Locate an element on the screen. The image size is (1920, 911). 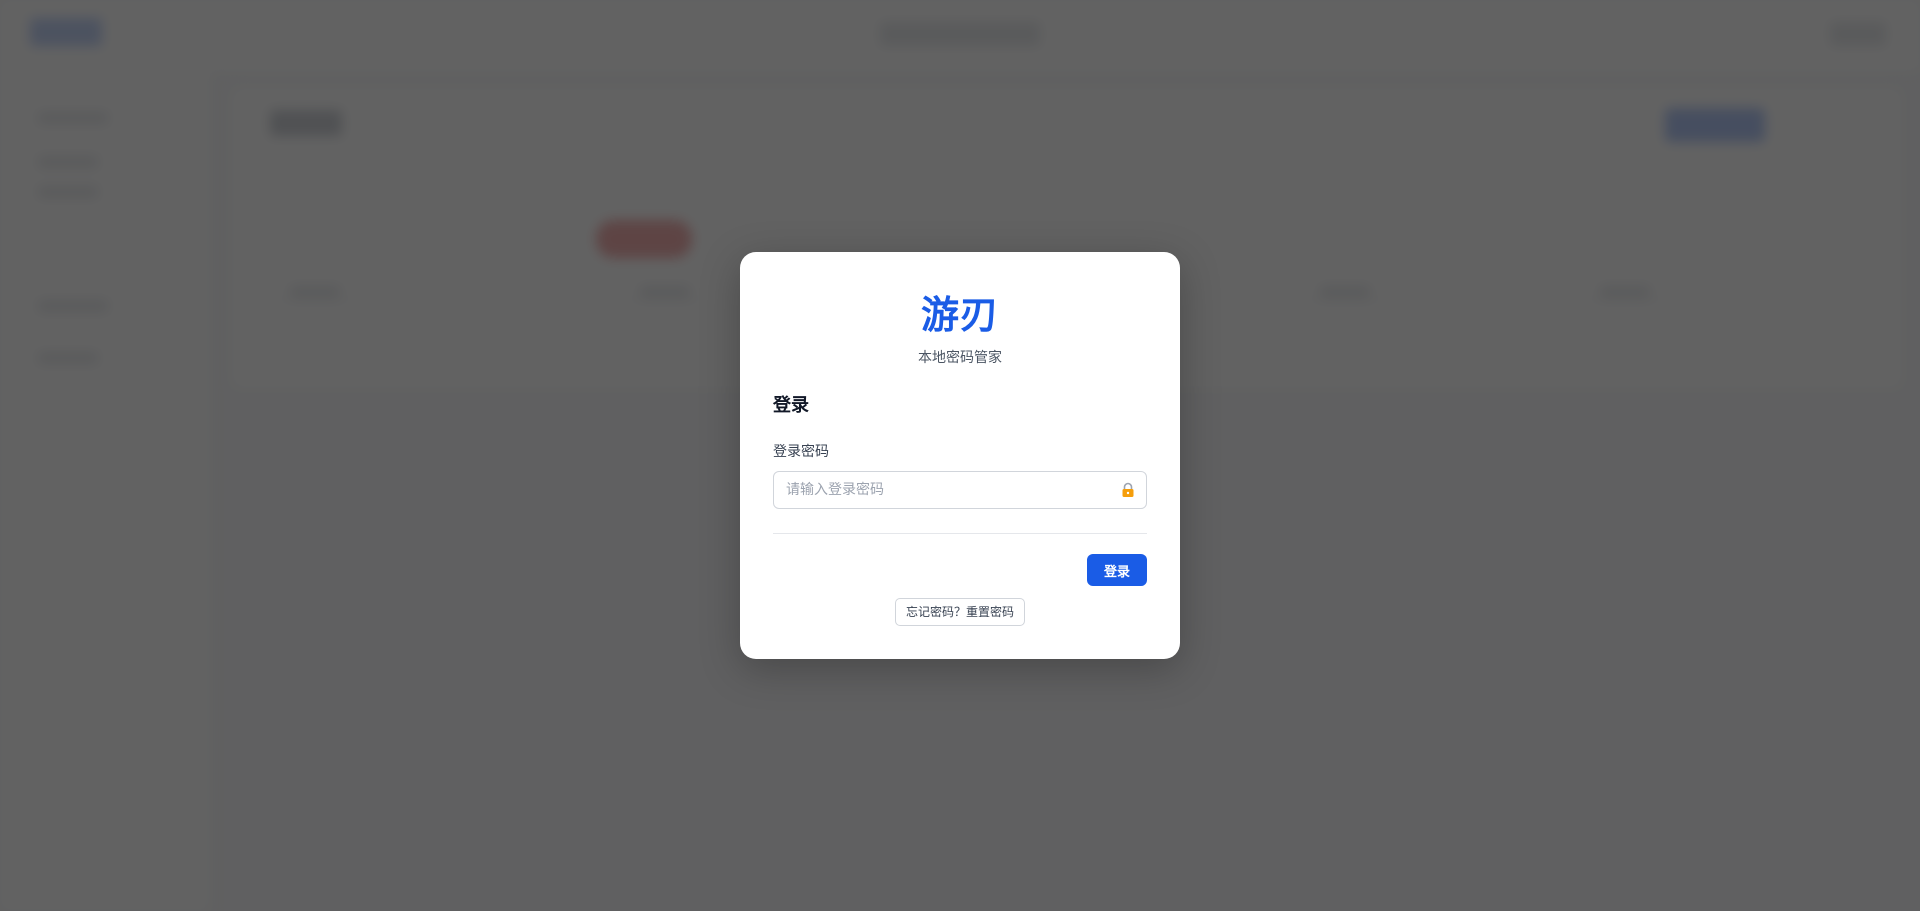
login-heading: 登录 is located at coordinates (791, 405).